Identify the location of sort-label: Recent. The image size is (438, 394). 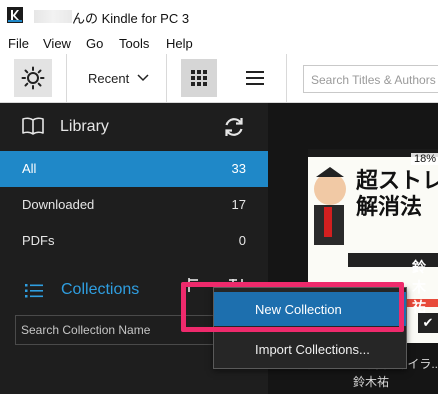
(109, 78).